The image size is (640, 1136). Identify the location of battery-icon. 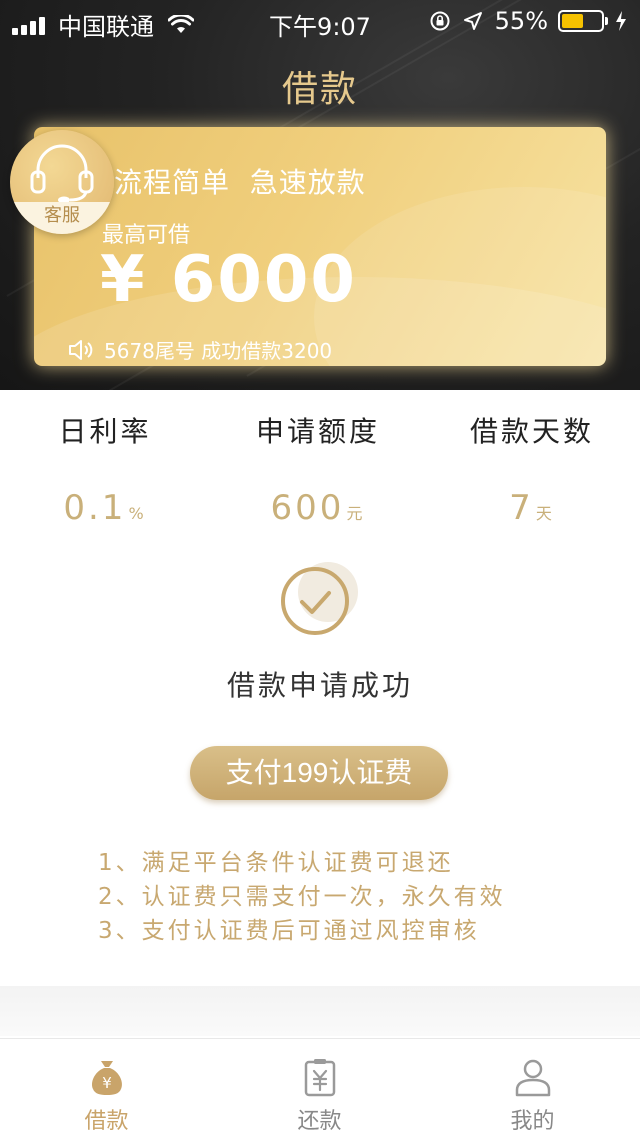
(583, 21).